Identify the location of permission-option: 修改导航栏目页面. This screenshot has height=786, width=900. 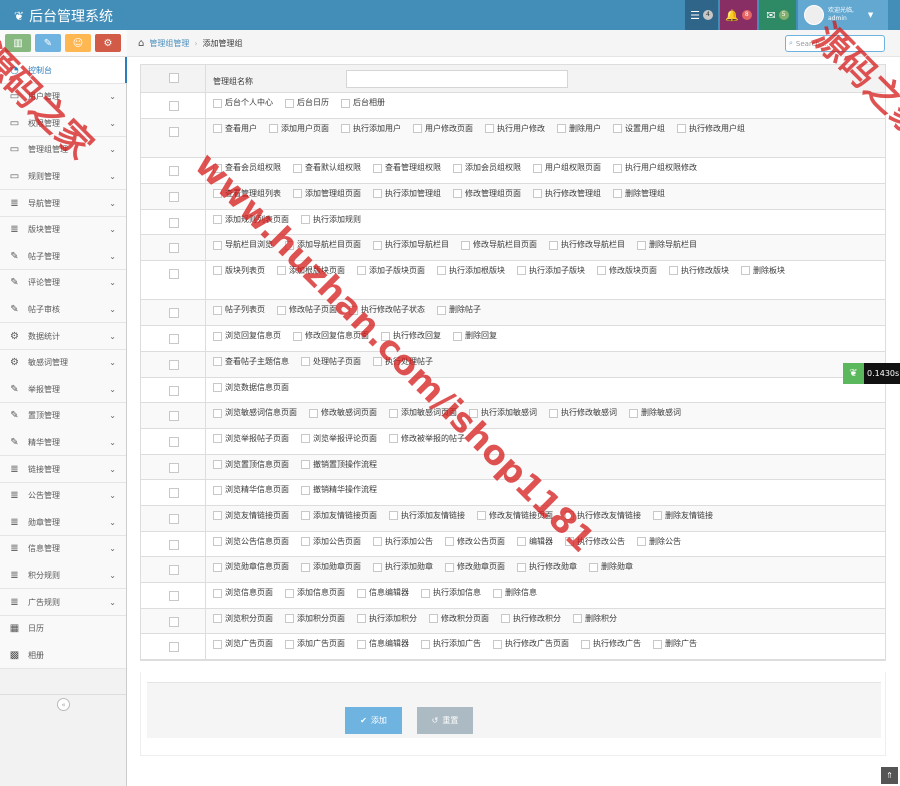
(499, 245).